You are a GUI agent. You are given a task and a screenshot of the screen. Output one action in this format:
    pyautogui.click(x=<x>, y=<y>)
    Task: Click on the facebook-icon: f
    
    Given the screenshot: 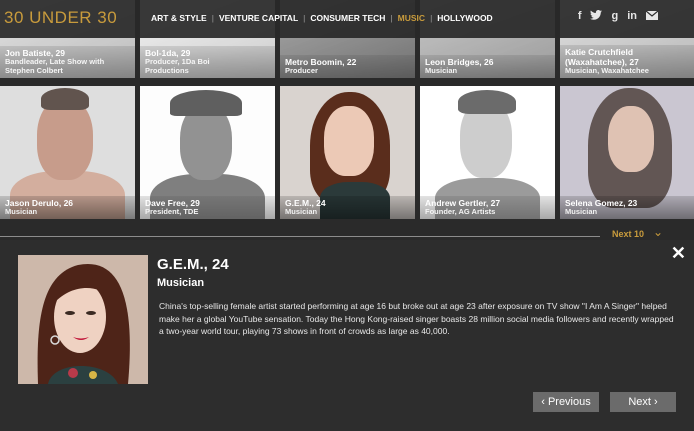 What is the action you would take?
    pyautogui.click(x=580, y=16)
    